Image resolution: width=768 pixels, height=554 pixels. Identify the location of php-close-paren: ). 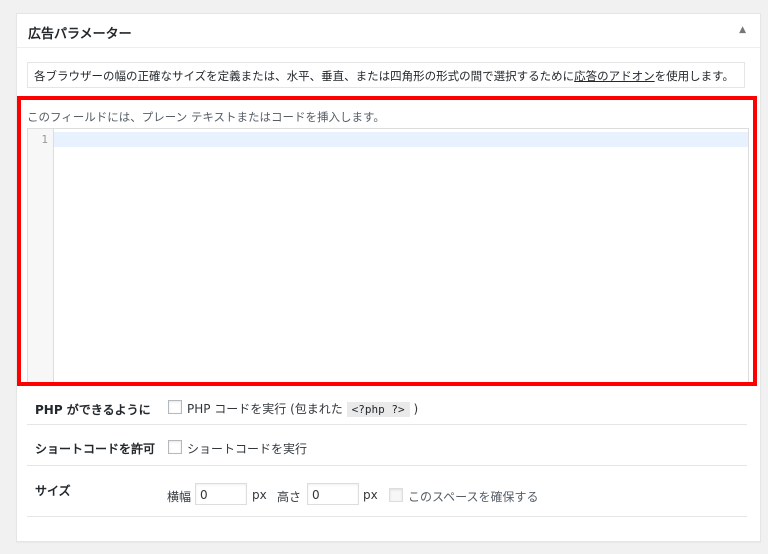
(416, 409).